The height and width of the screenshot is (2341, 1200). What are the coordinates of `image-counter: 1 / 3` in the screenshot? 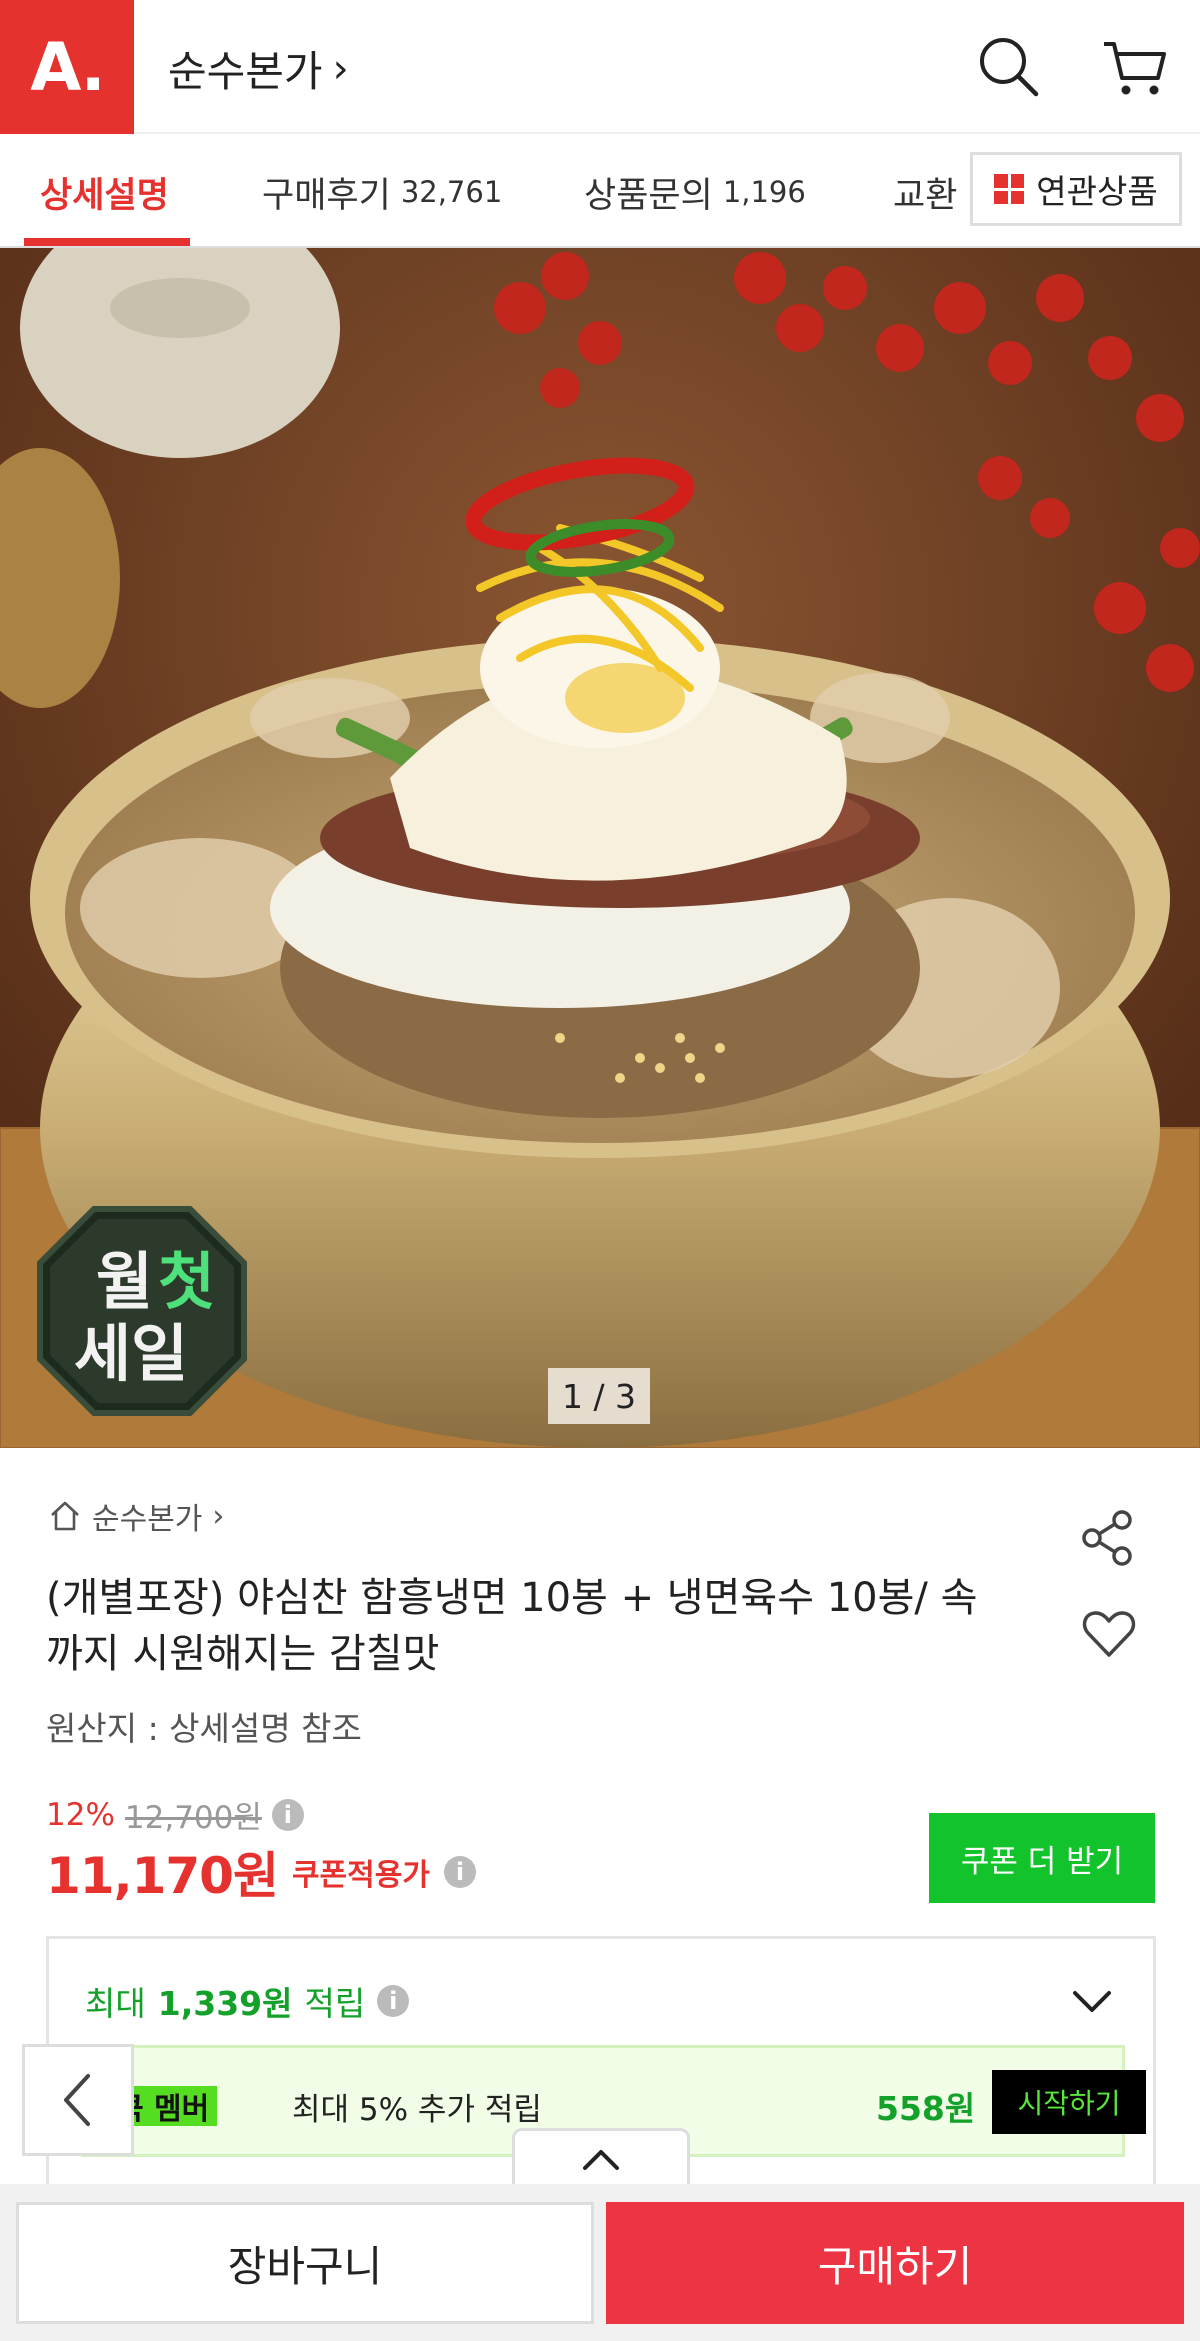 It's located at (599, 1396).